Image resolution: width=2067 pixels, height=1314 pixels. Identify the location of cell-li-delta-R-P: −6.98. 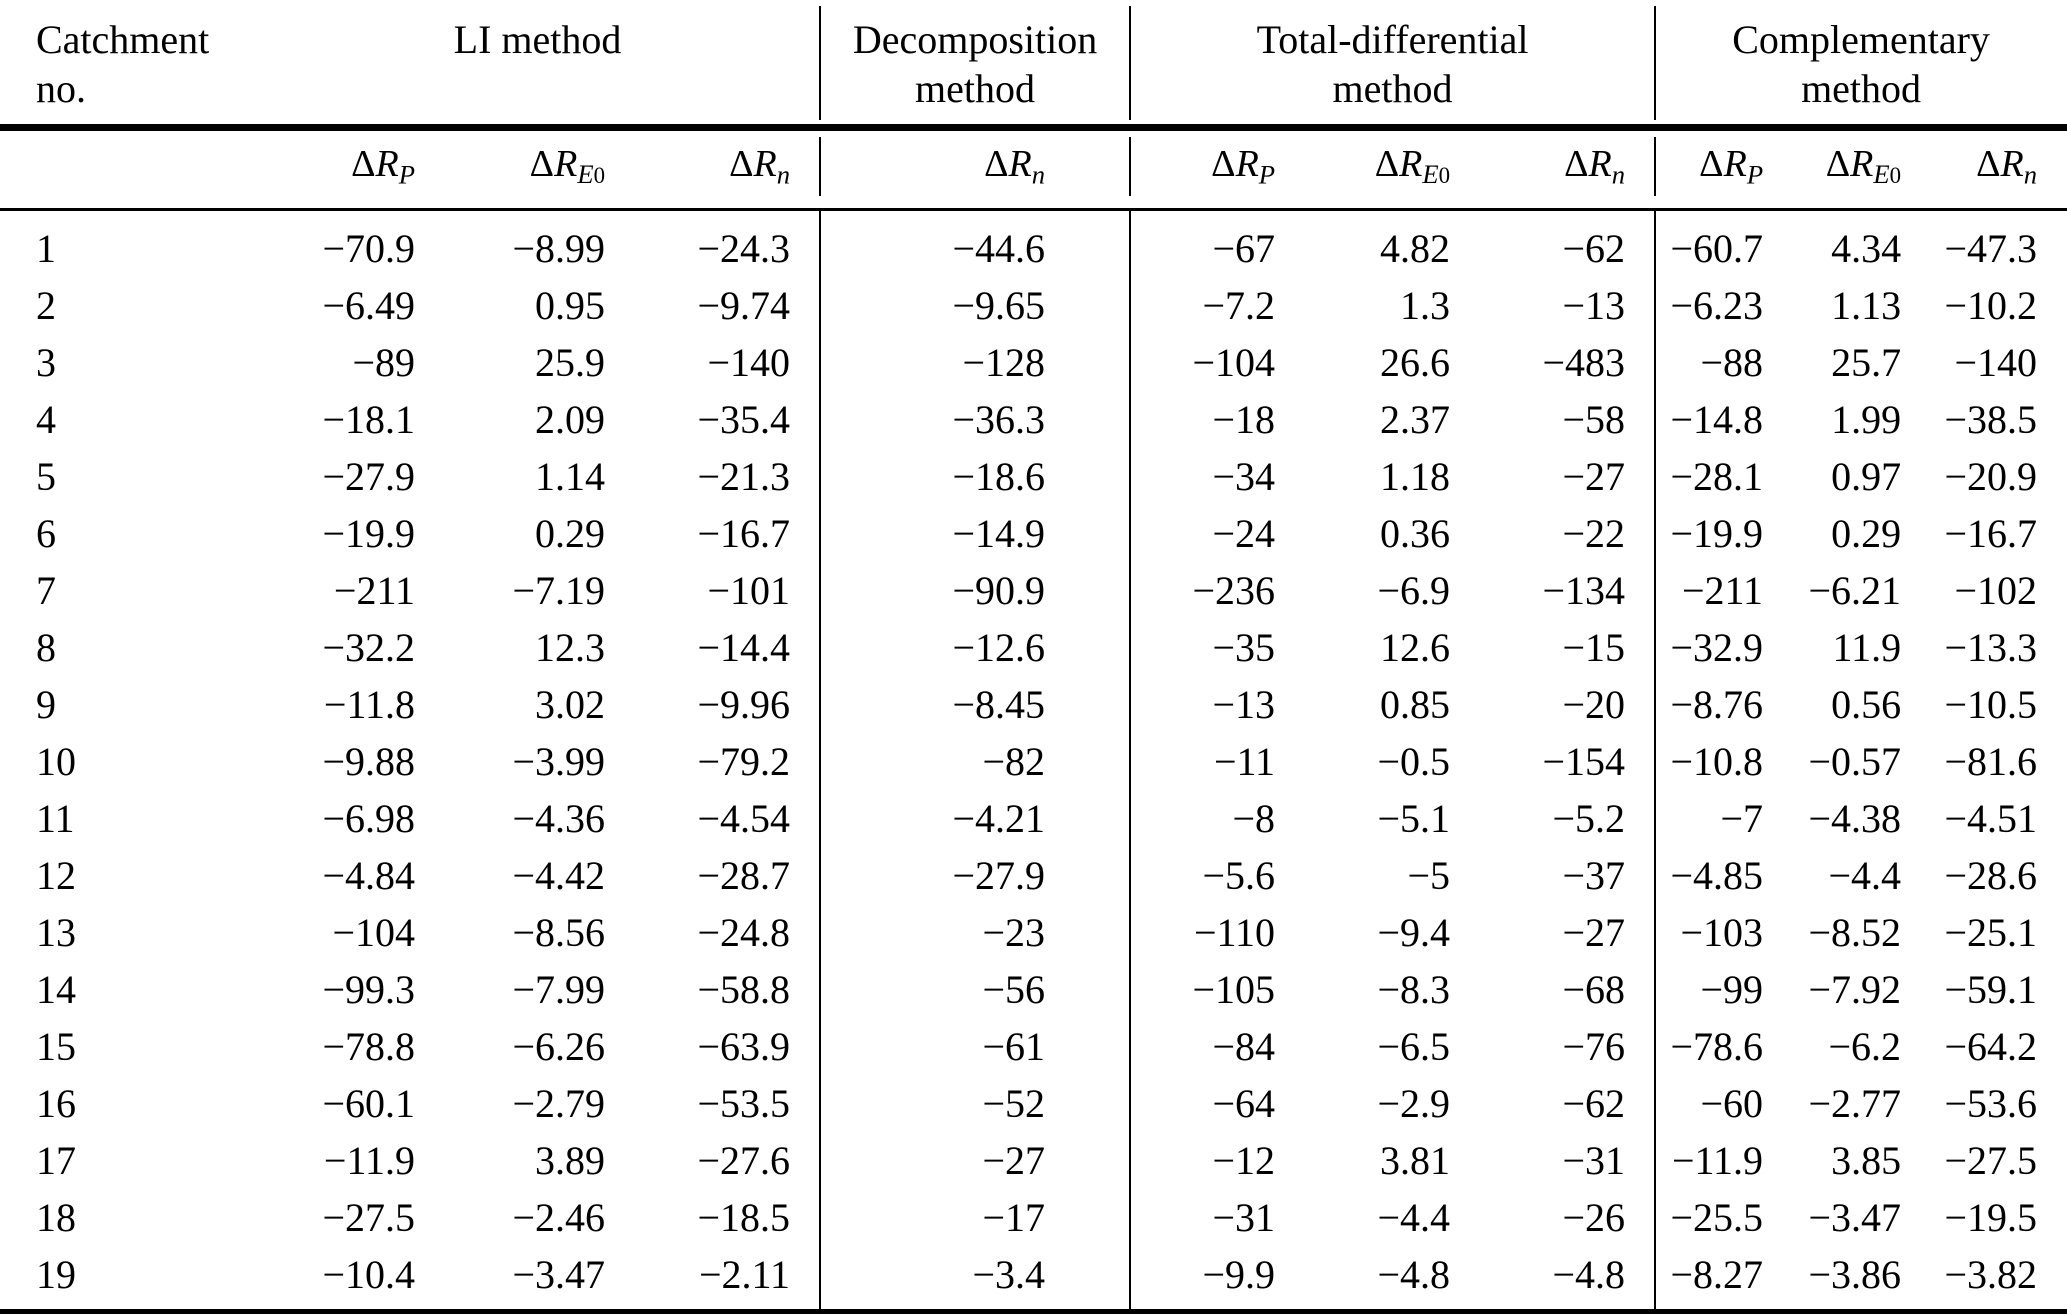
(368, 818).